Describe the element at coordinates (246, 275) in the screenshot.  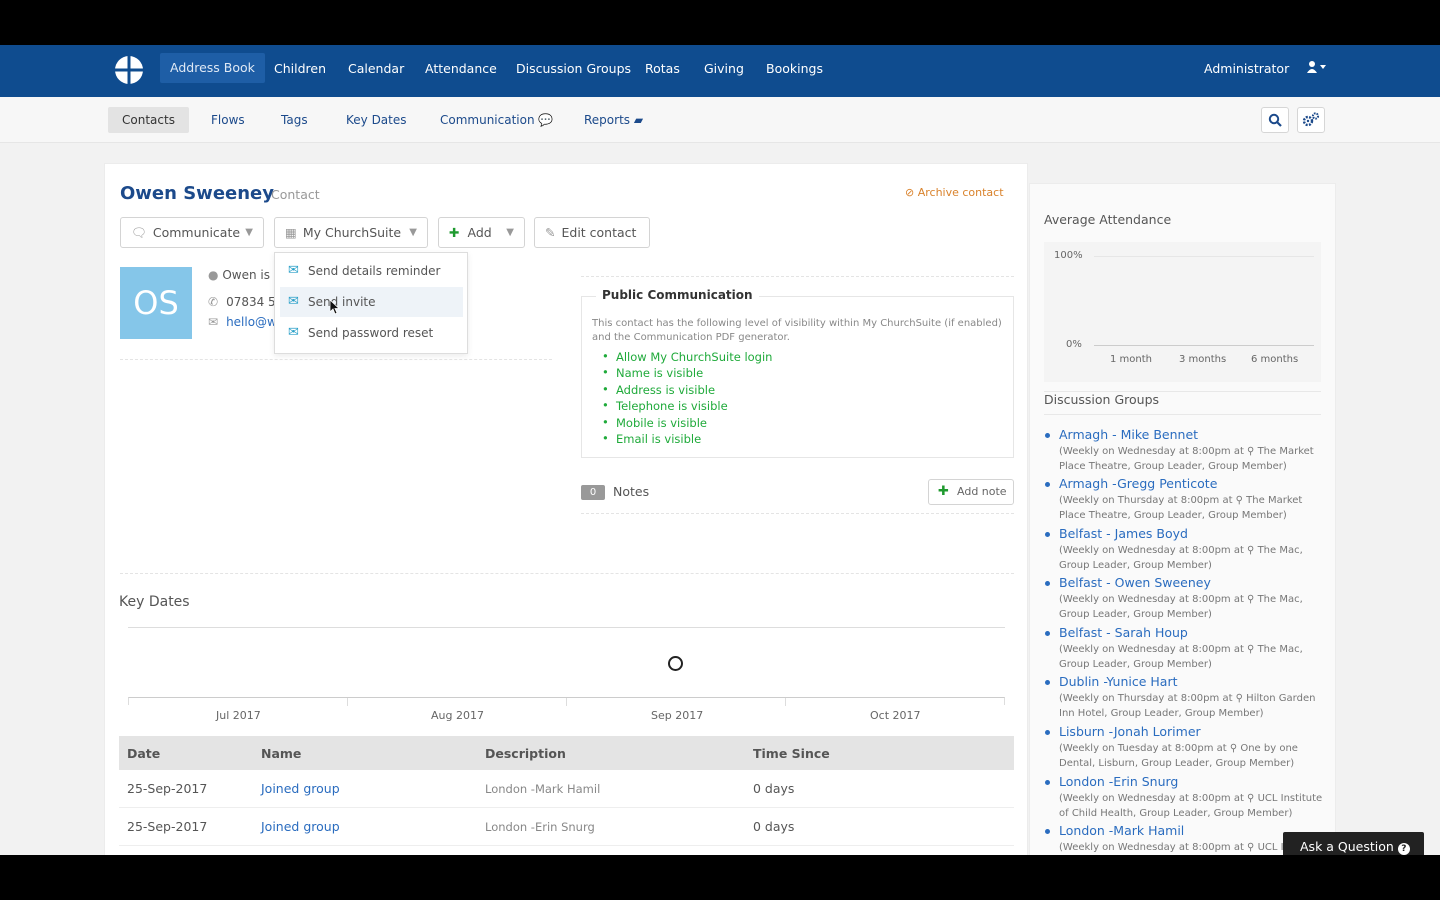
I see `contact-summary: ● Owen is M` at that location.